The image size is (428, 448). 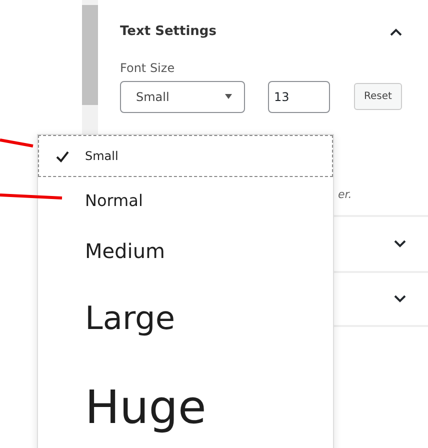 I want to click on dropdown-option: Huge, so click(x=185, y=403).